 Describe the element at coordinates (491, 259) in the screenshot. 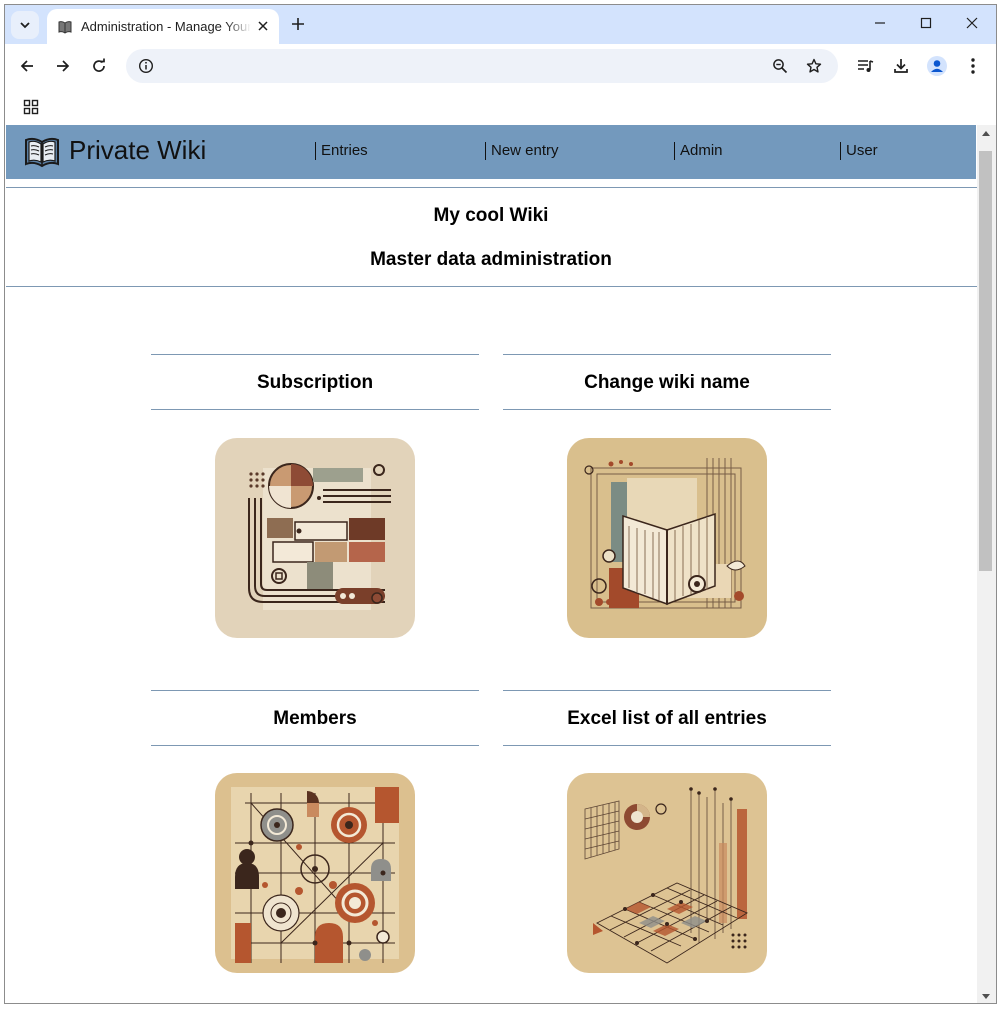

I see `page-title: Master data administration` at that location.